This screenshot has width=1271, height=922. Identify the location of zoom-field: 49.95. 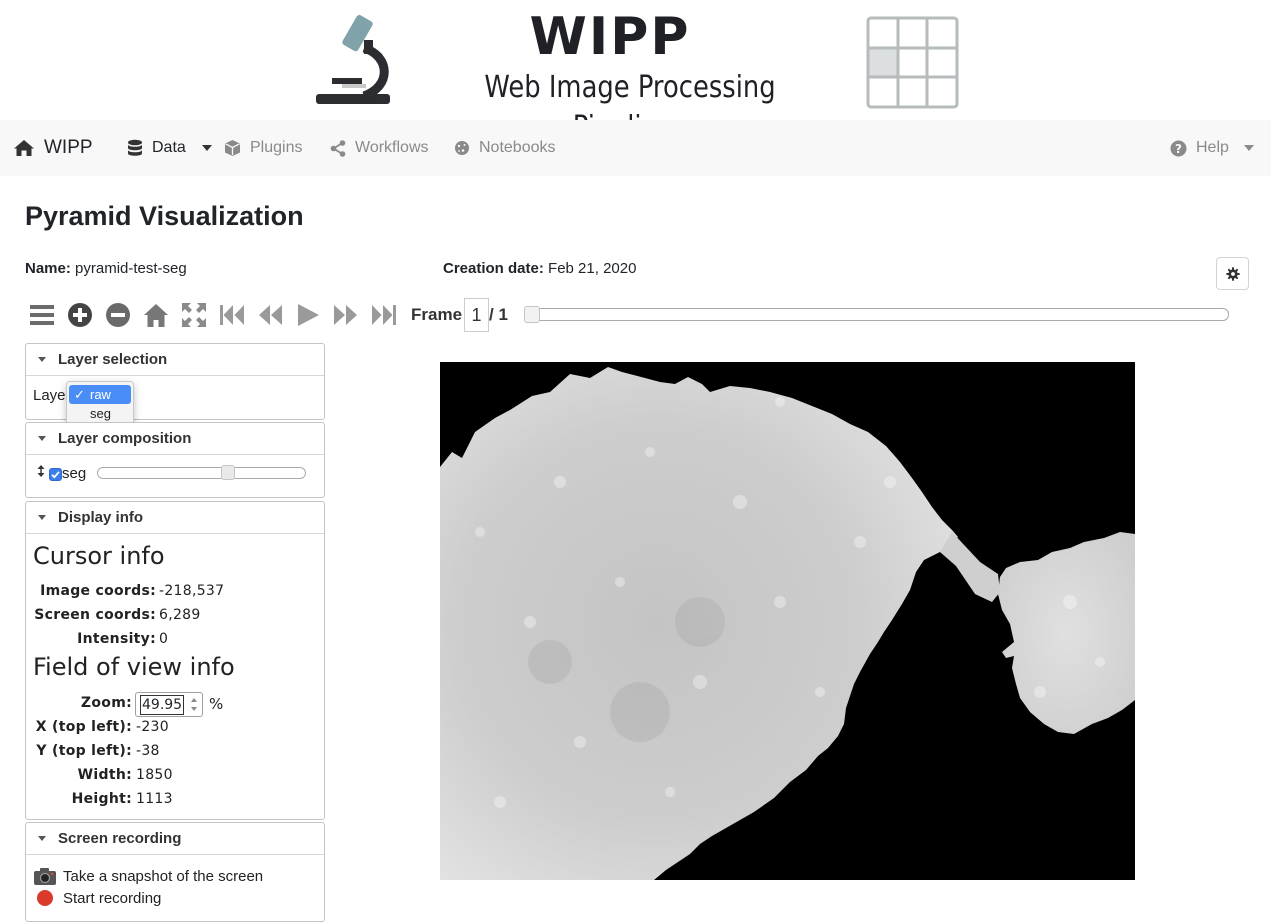
(169, 704).